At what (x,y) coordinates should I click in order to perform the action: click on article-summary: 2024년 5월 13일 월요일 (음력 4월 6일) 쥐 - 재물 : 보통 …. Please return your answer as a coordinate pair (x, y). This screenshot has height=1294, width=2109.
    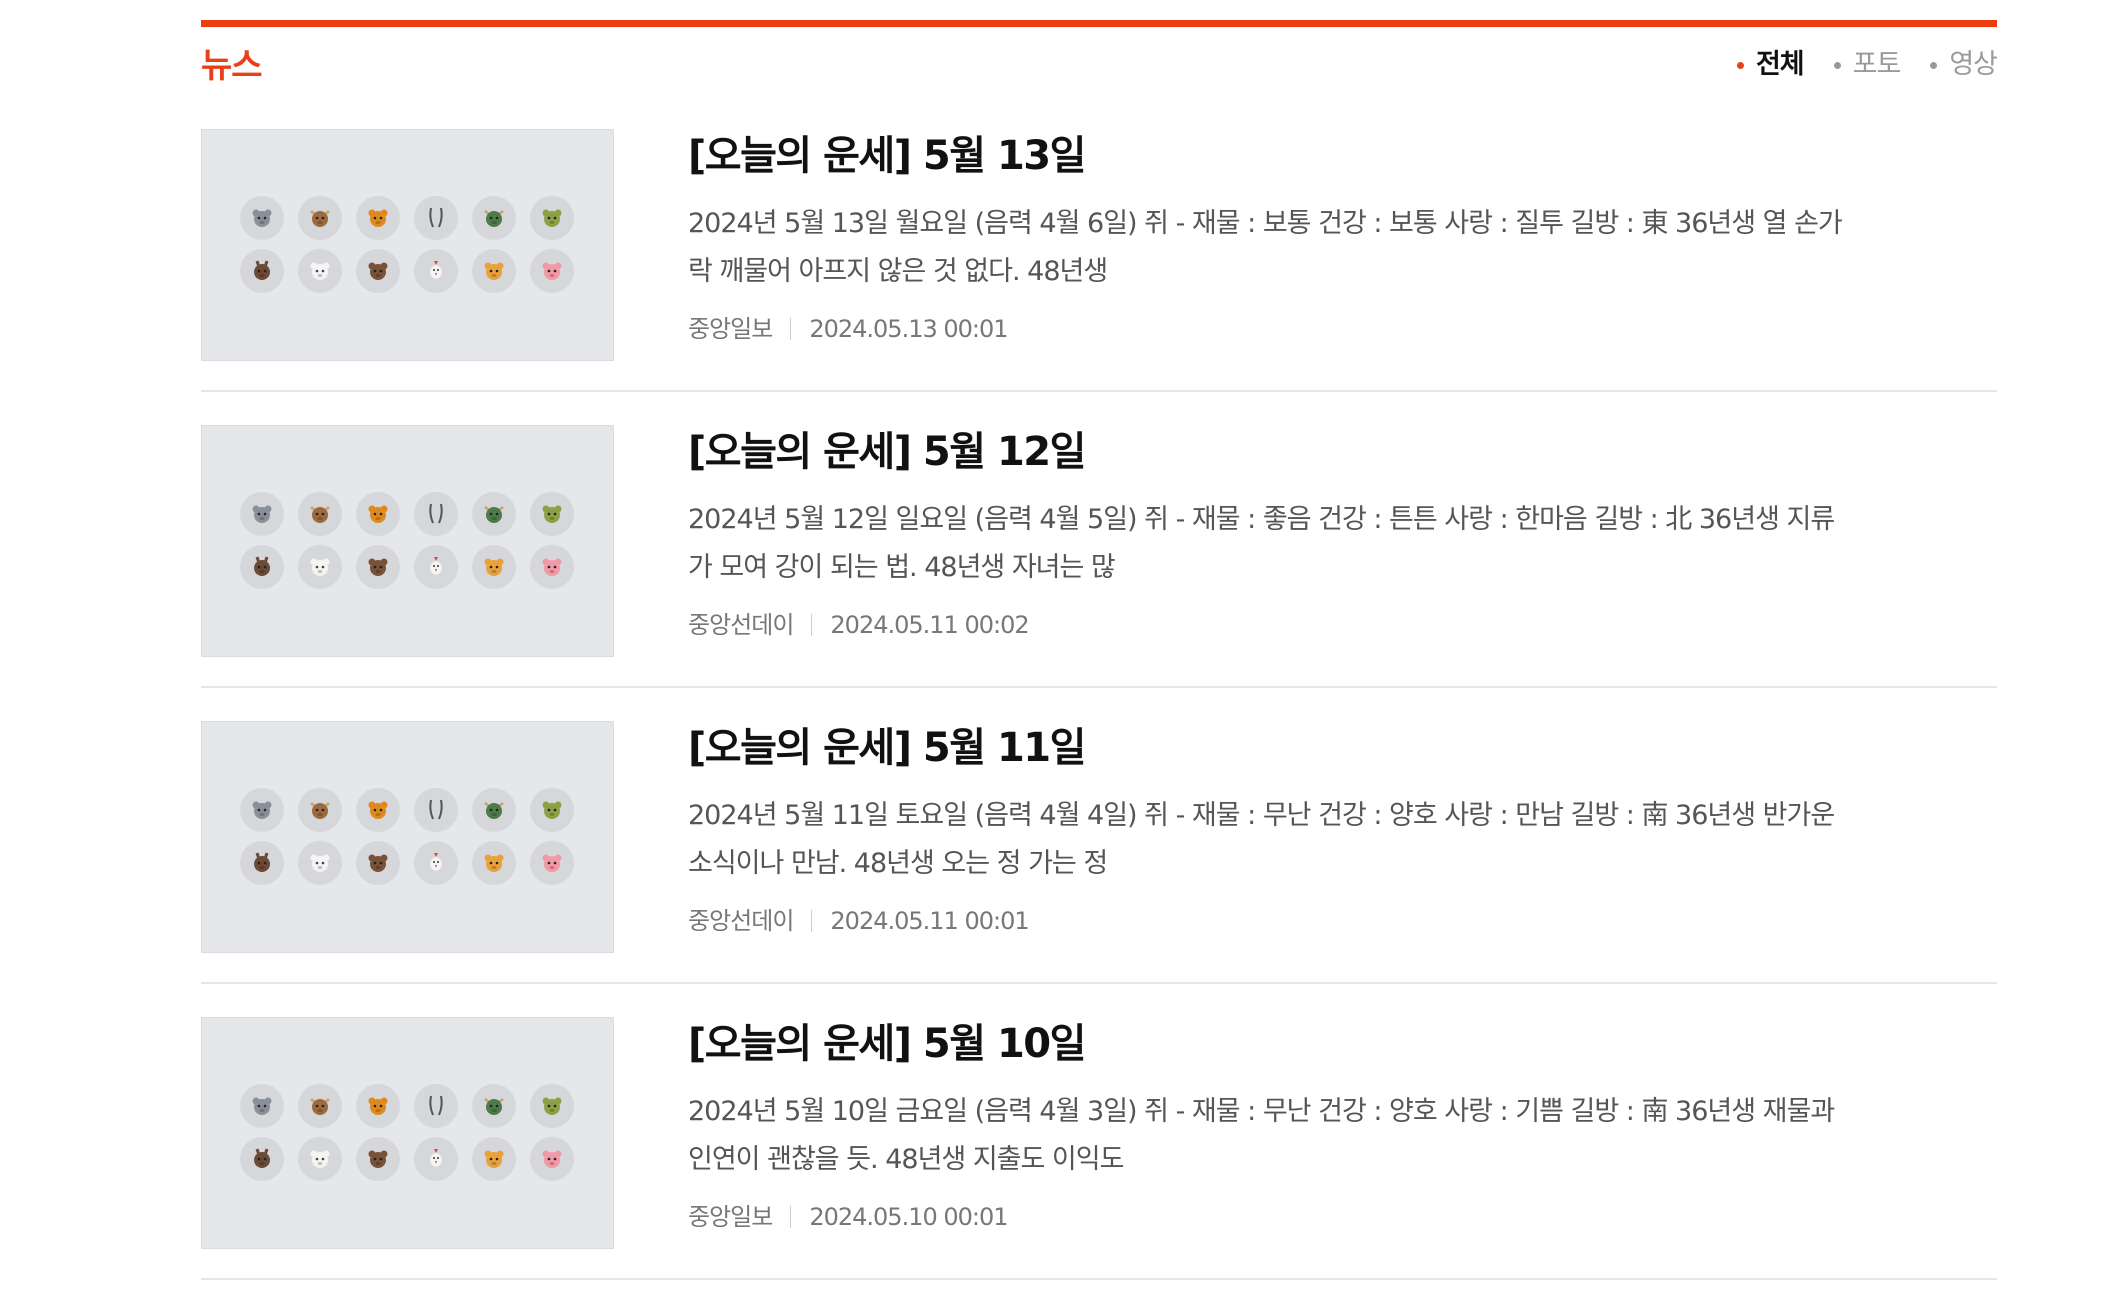
    Looking at the image, I should click on (1268, 248).